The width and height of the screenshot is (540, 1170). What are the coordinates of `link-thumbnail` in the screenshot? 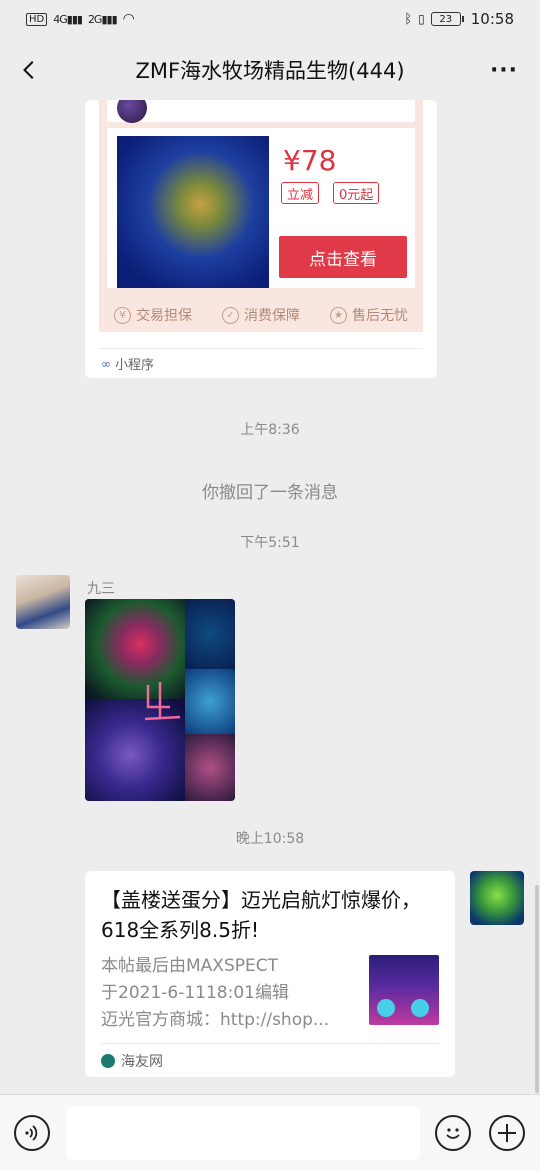 It's located at (404, 990).